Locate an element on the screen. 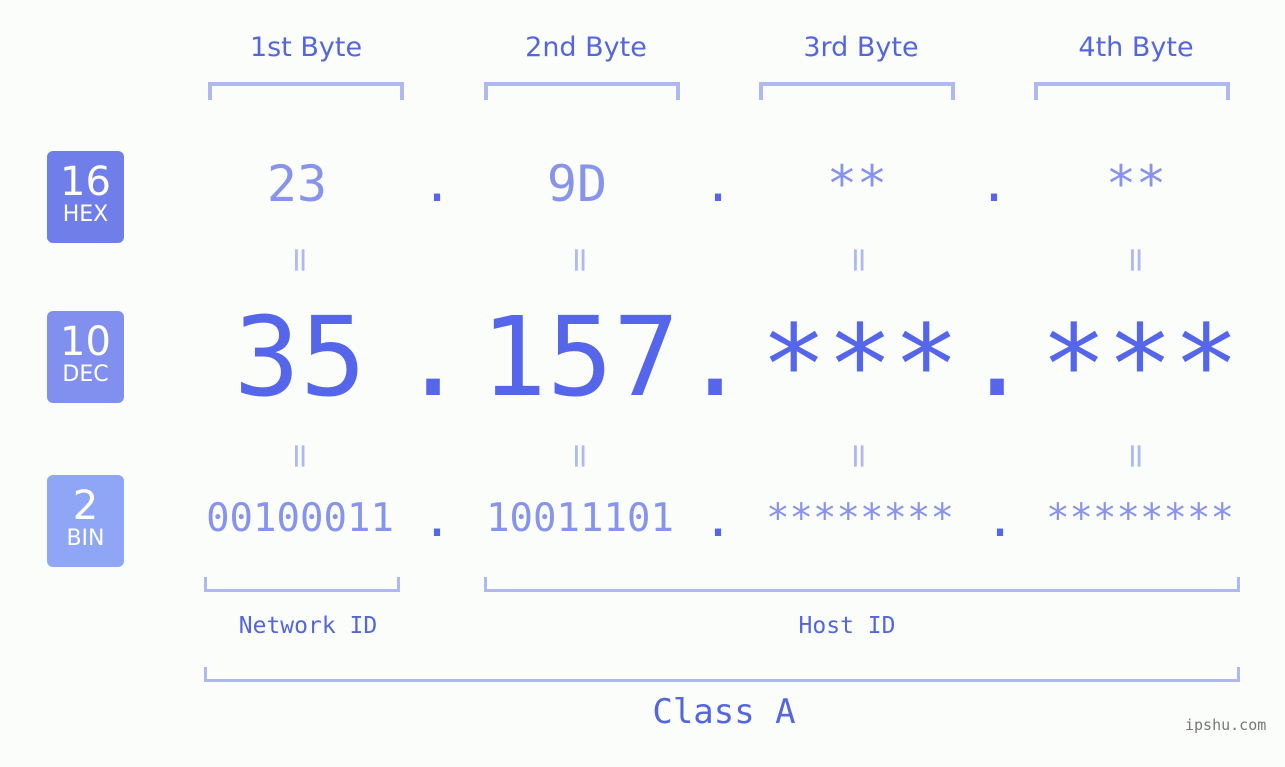 This screenshot has width=1285, height=767. dec-badge: 10 DEC is located at coordinates (85, 357).